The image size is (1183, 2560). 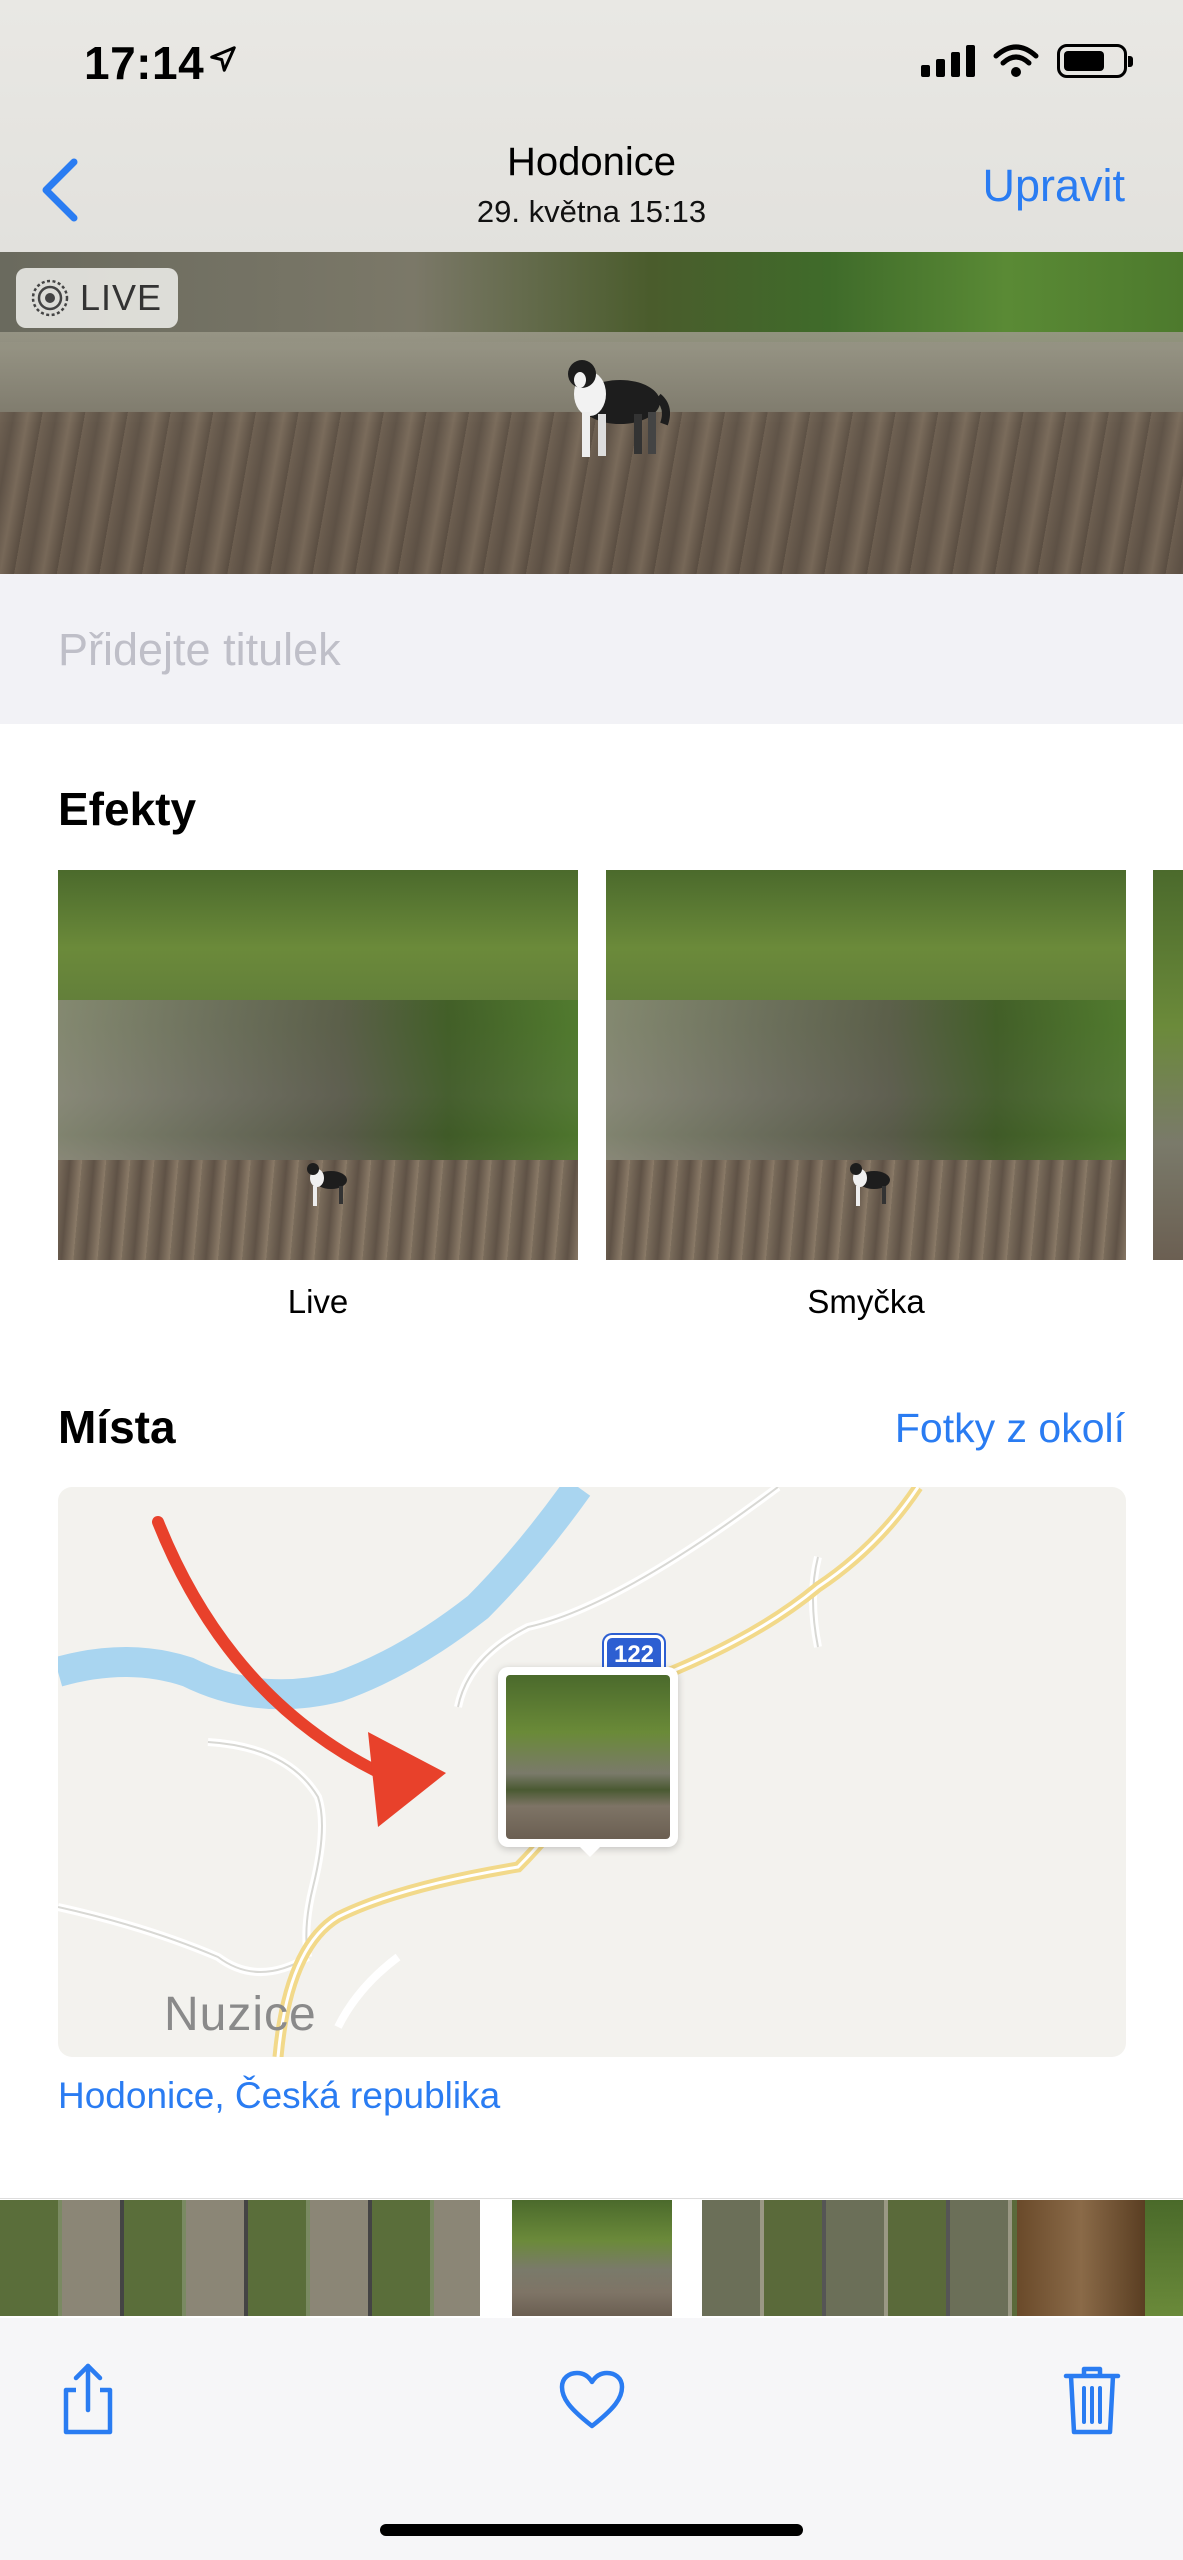 I want to click on effect-loop-label: Smyčka, so click(x=866, y=1301).